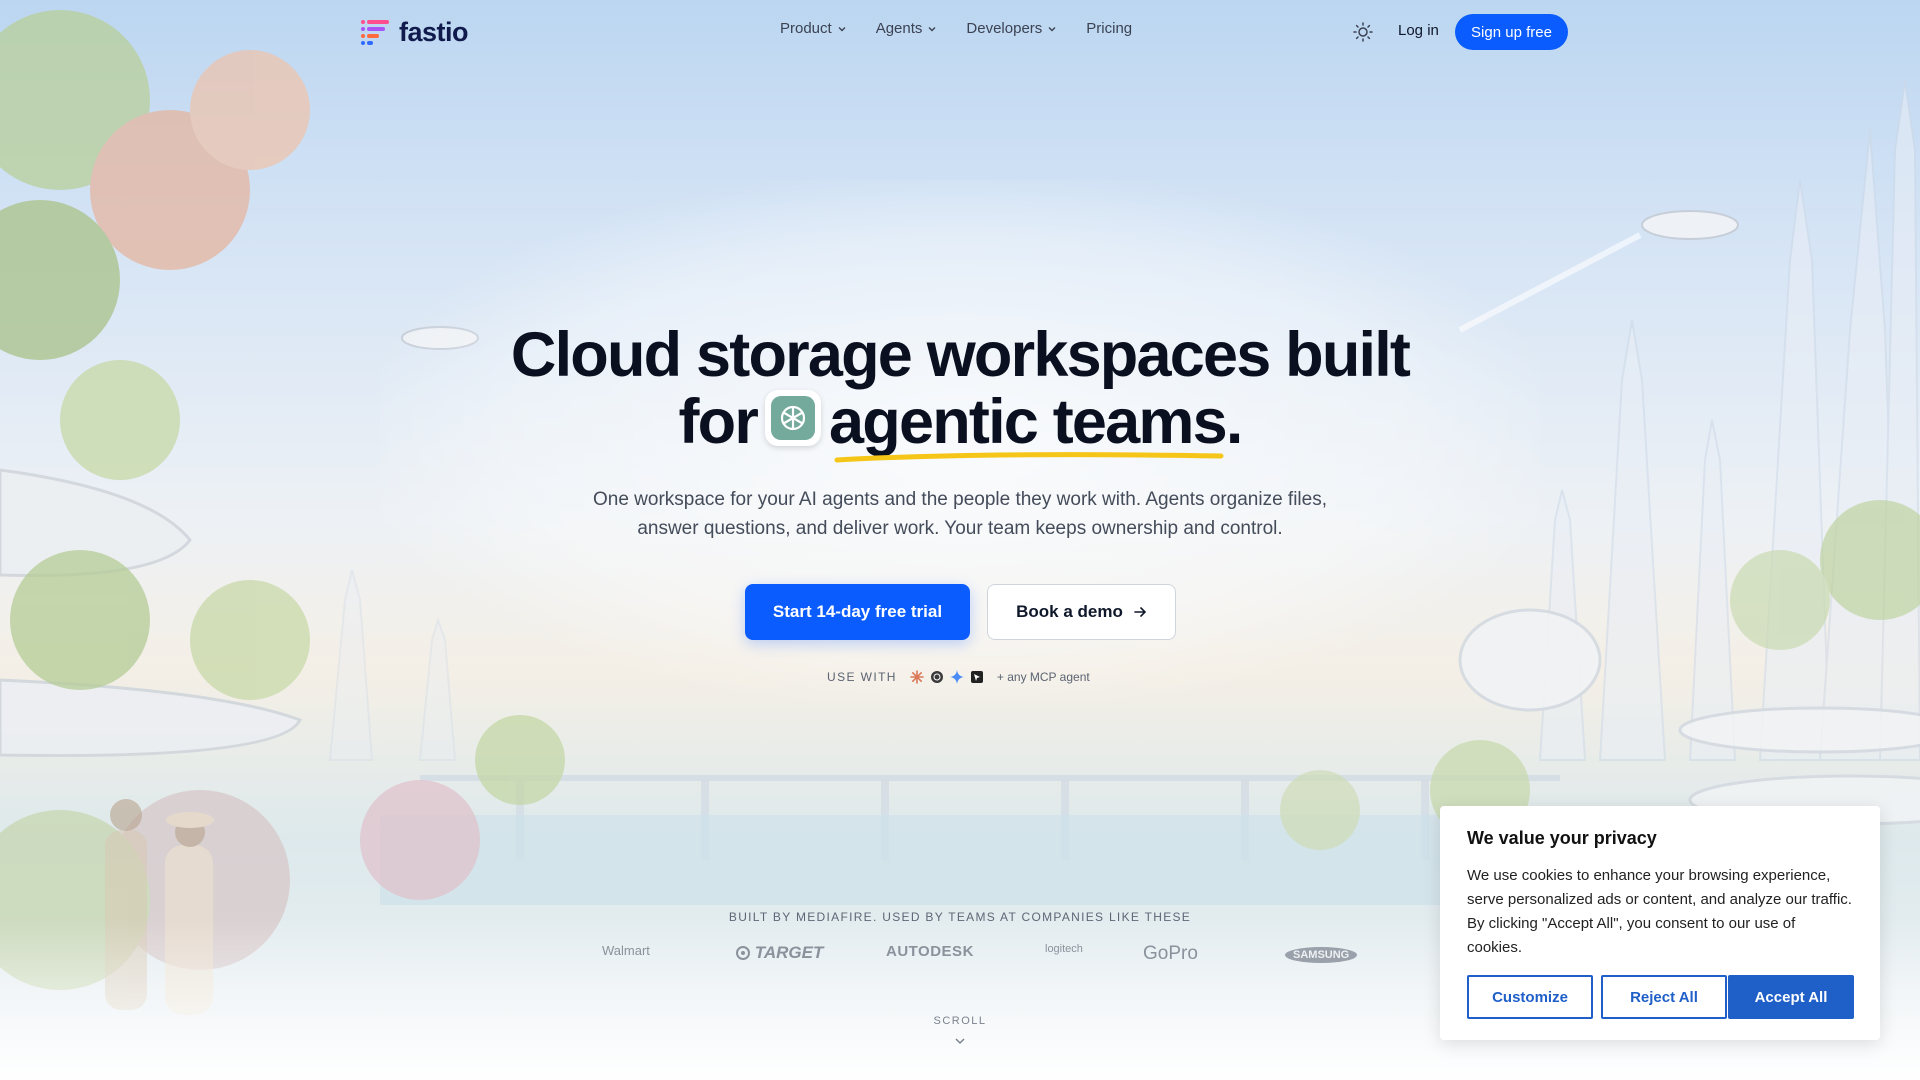 The image size is (1920, 1080). Describe the element at coordinates (1140, 612) in the screenshot. I see `arrow-right-icon` at that location.